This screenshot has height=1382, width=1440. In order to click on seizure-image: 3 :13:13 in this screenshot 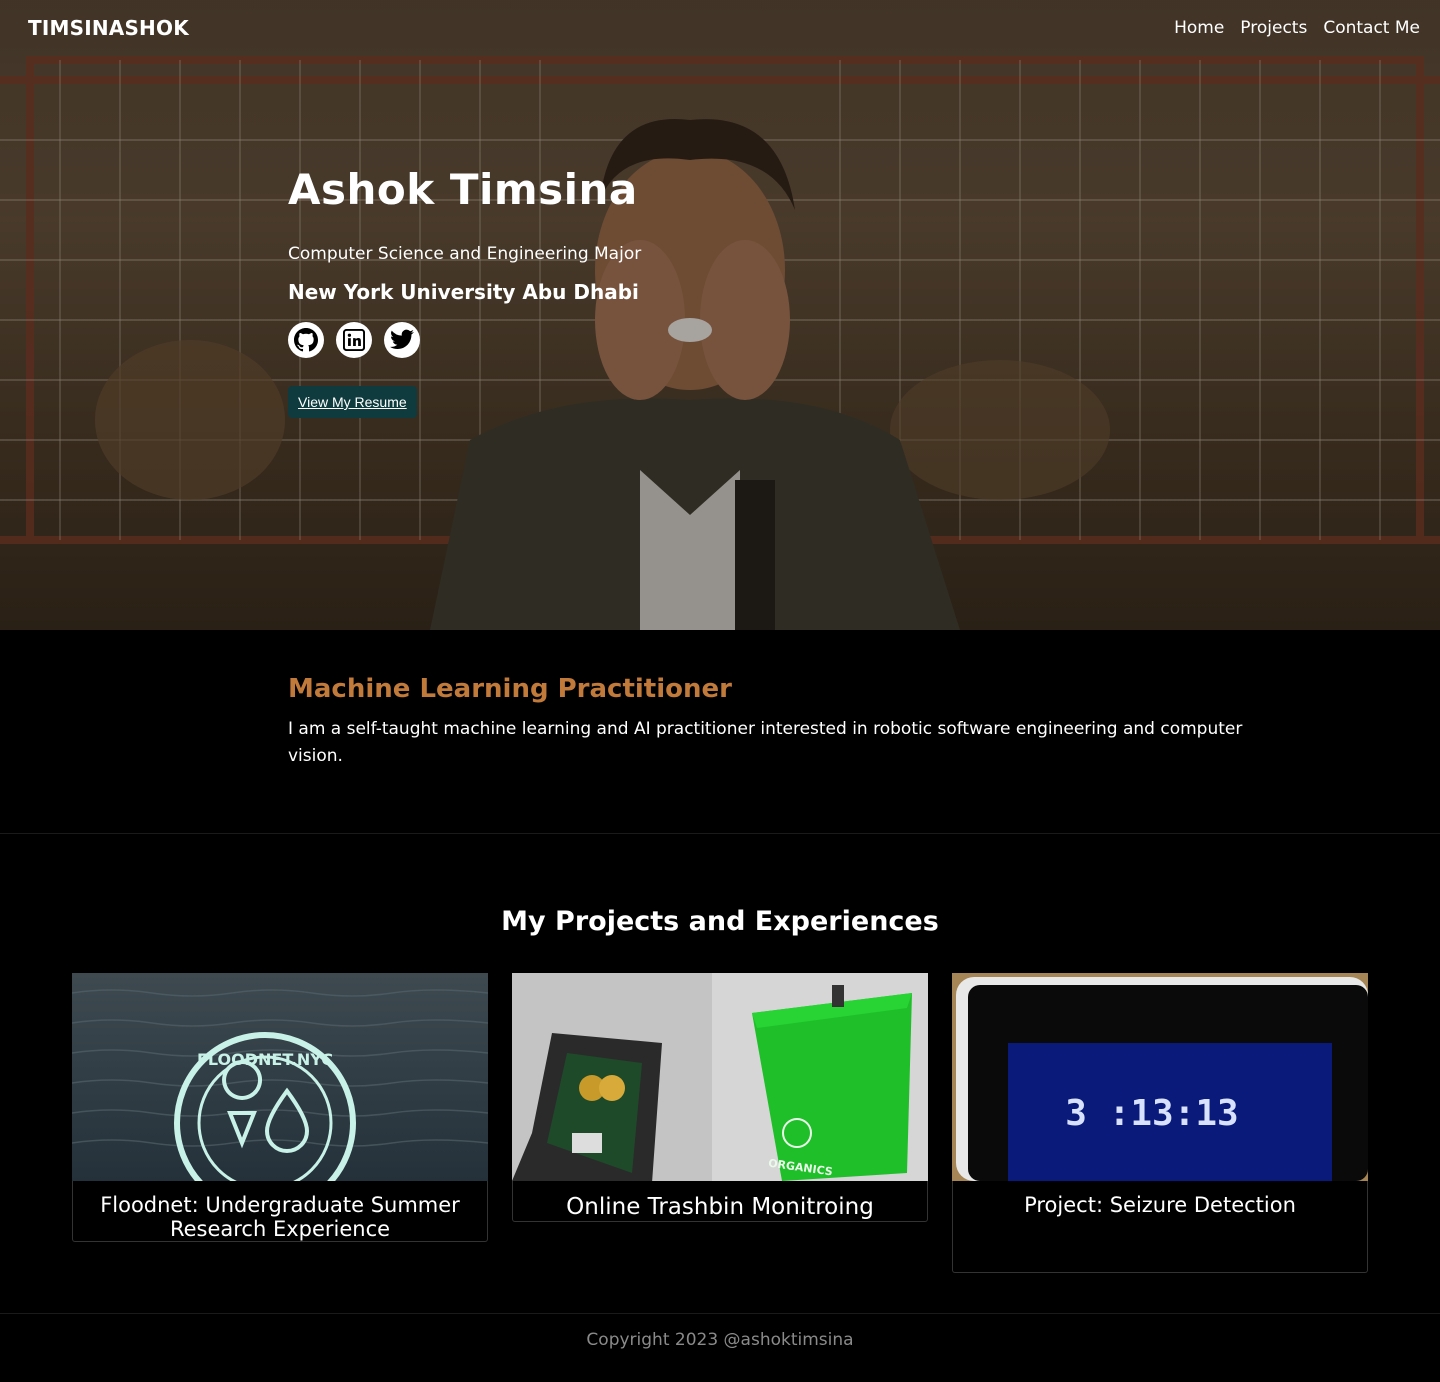, I will do `click(1160, 1077)`.